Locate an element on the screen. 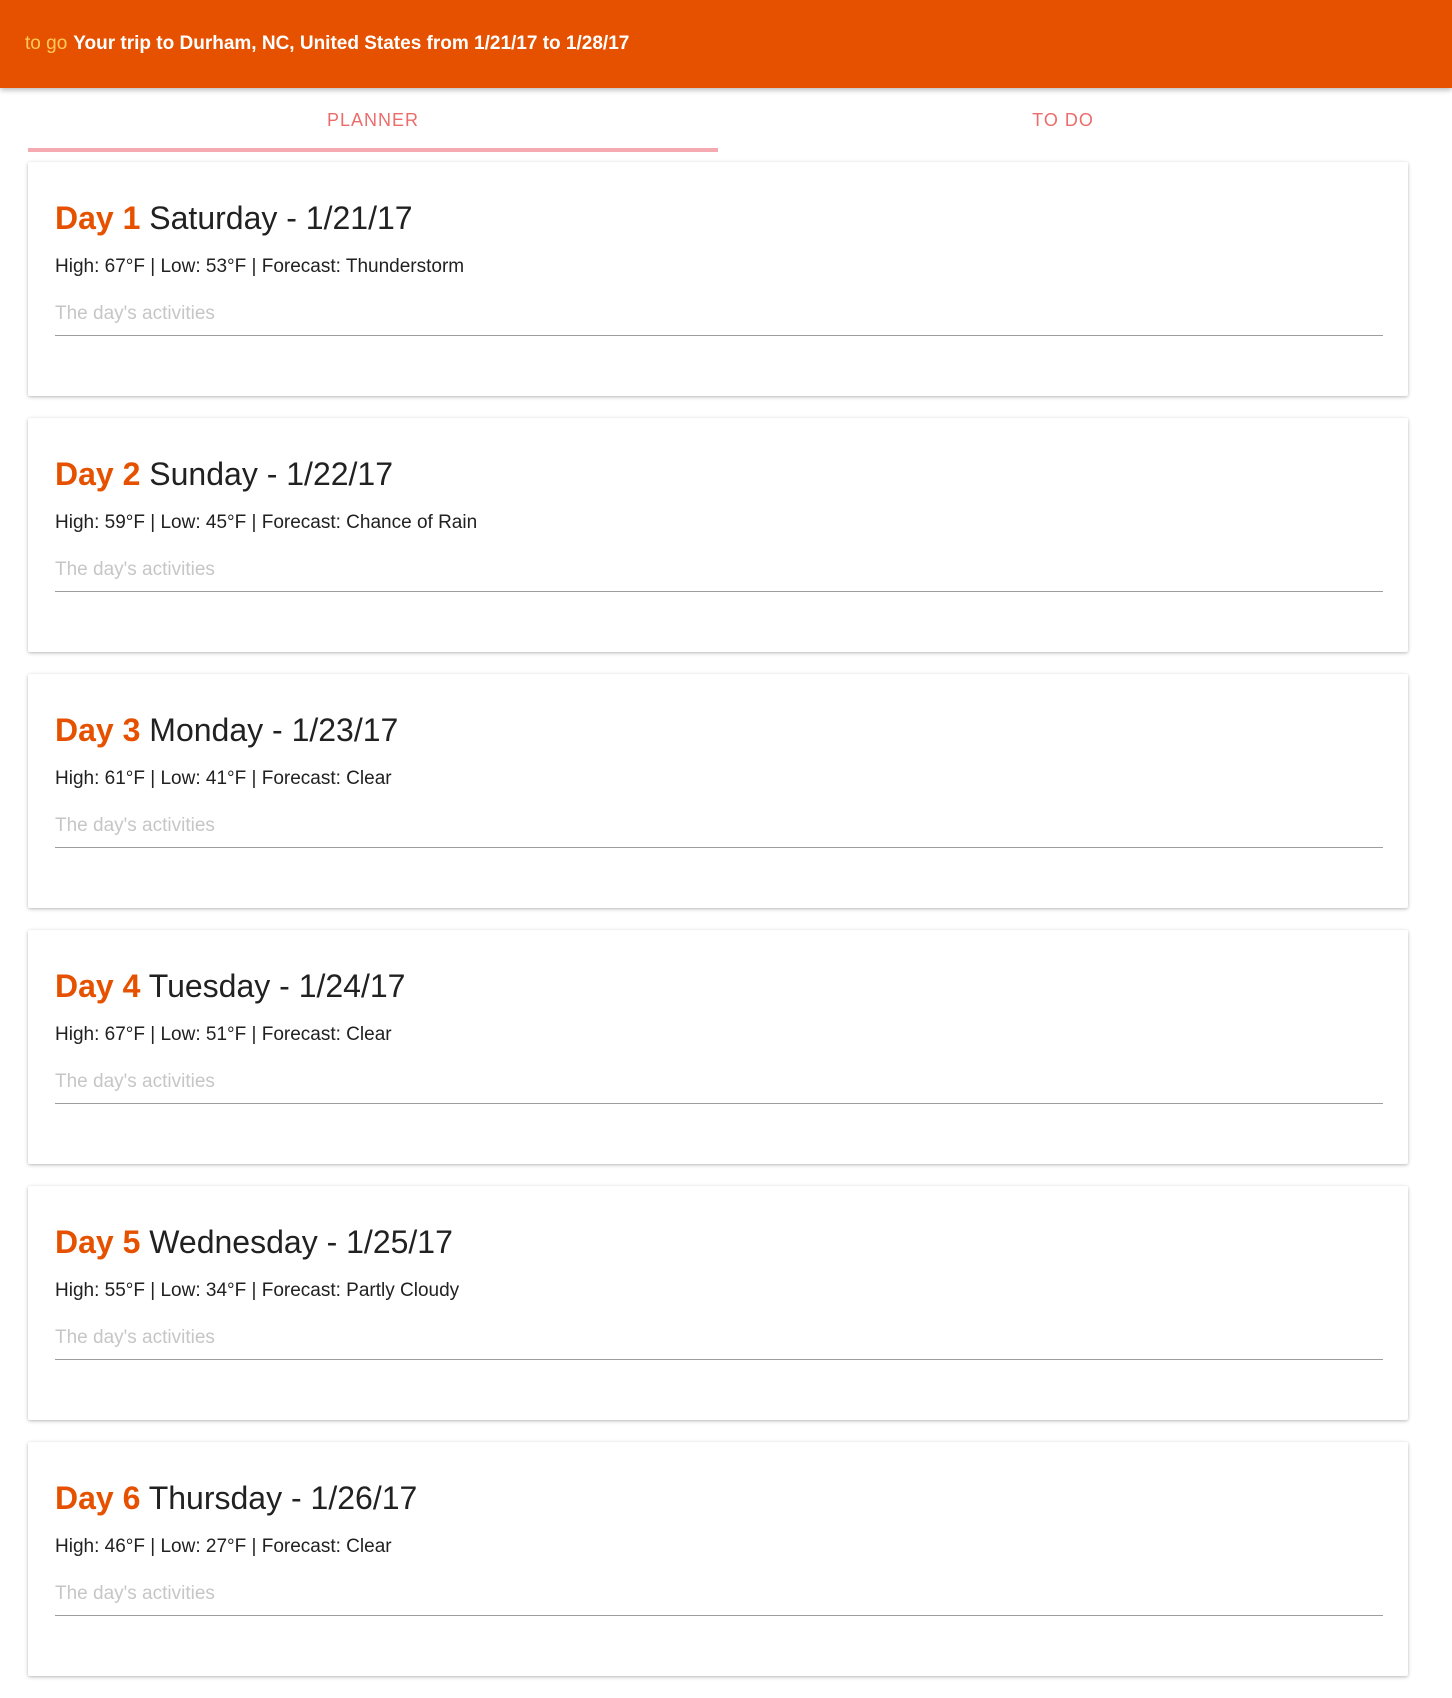 The width and height of the screenshot is (1452, 1698). day-number: Day 4 is located at coordinates (98, 986).